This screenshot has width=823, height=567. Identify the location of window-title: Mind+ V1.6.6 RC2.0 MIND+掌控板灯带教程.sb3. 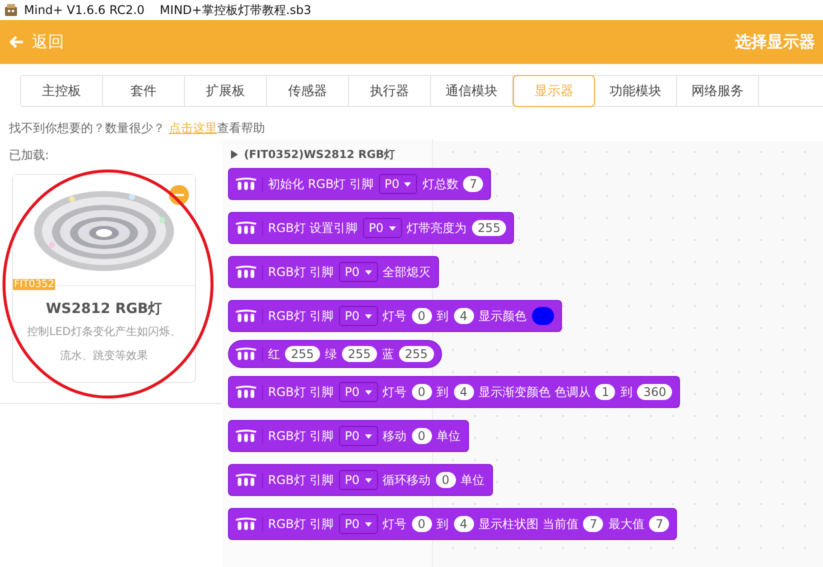
(168, 10).